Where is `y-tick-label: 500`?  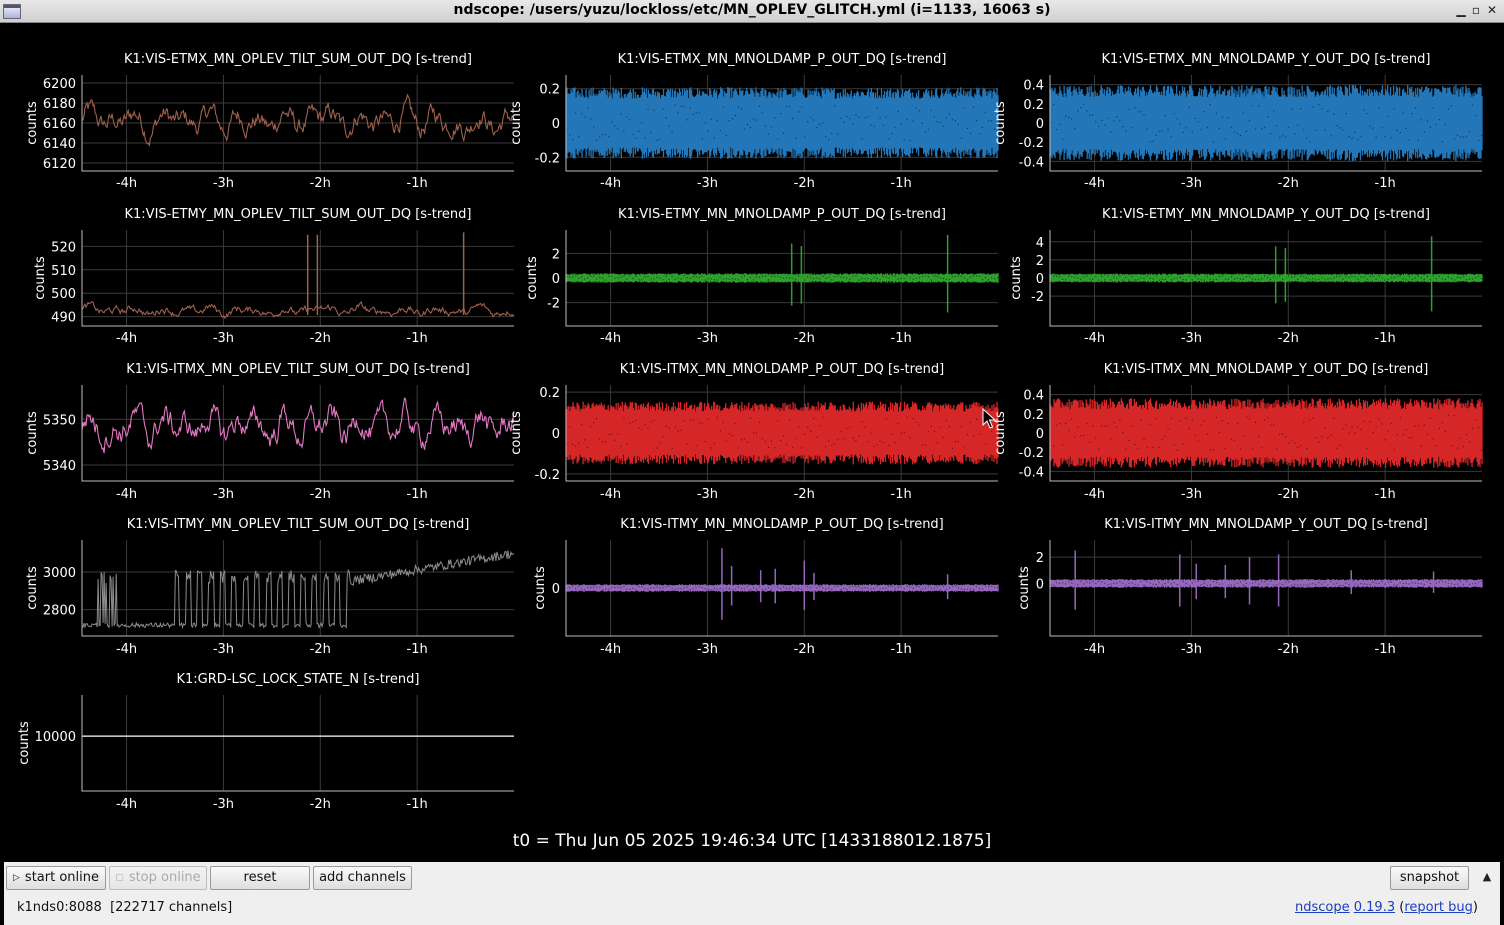 y-tick-label: 500 is located at coordinates (63, 294).